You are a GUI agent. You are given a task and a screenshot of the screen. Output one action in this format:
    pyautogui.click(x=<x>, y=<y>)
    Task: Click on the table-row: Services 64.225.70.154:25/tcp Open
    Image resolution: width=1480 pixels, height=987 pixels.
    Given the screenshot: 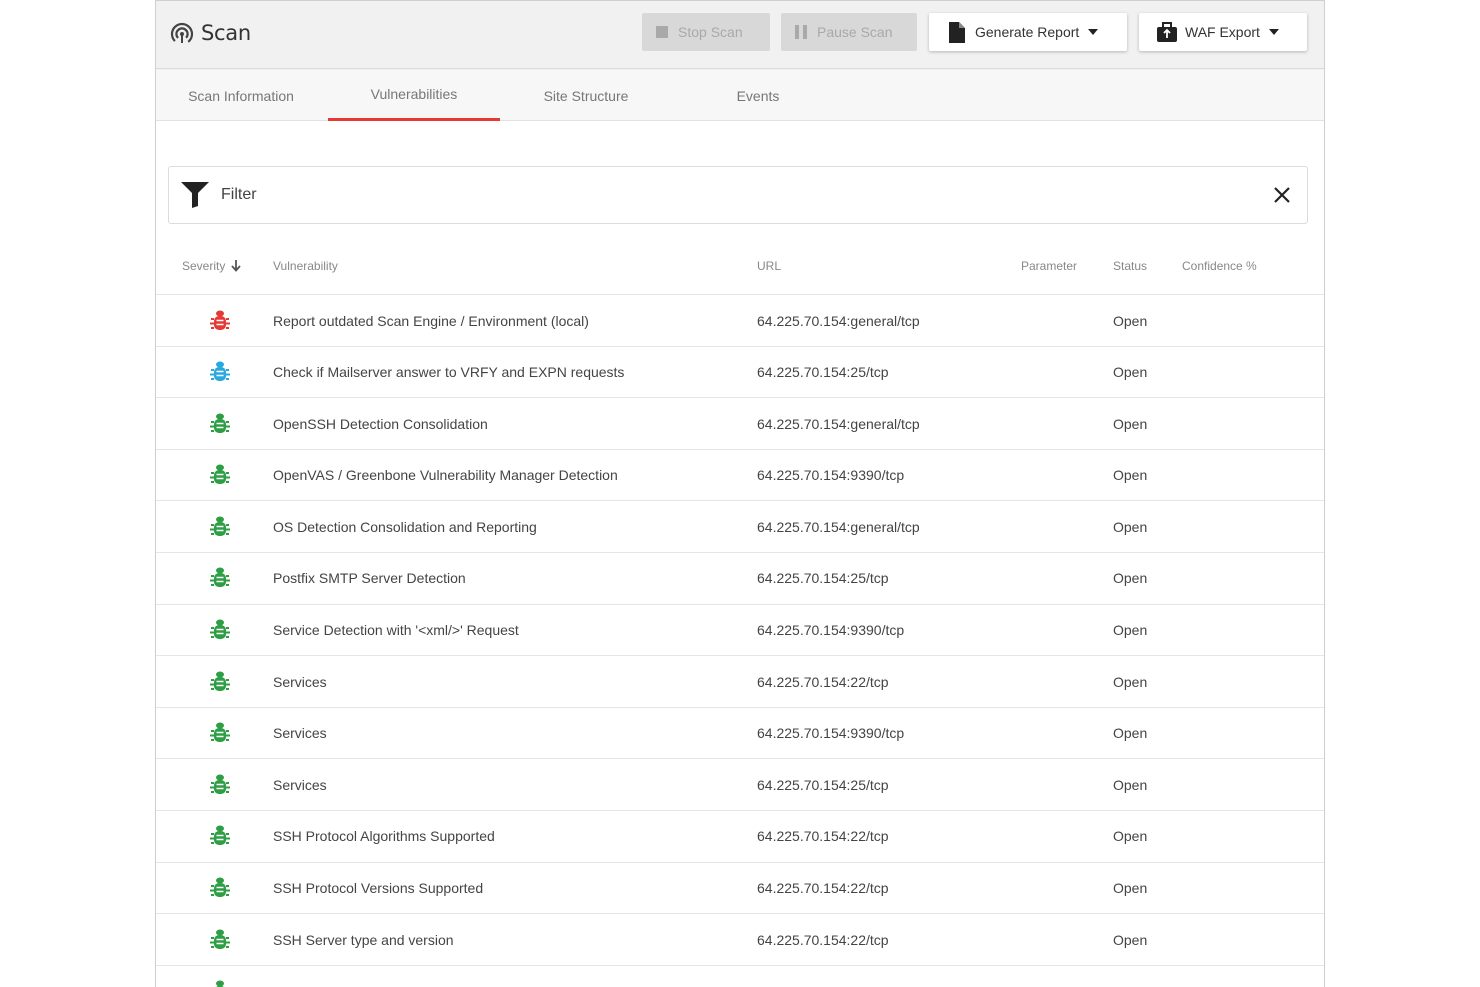 What is the action you would take?
    pyautogui.click(x=740, y=785)
    